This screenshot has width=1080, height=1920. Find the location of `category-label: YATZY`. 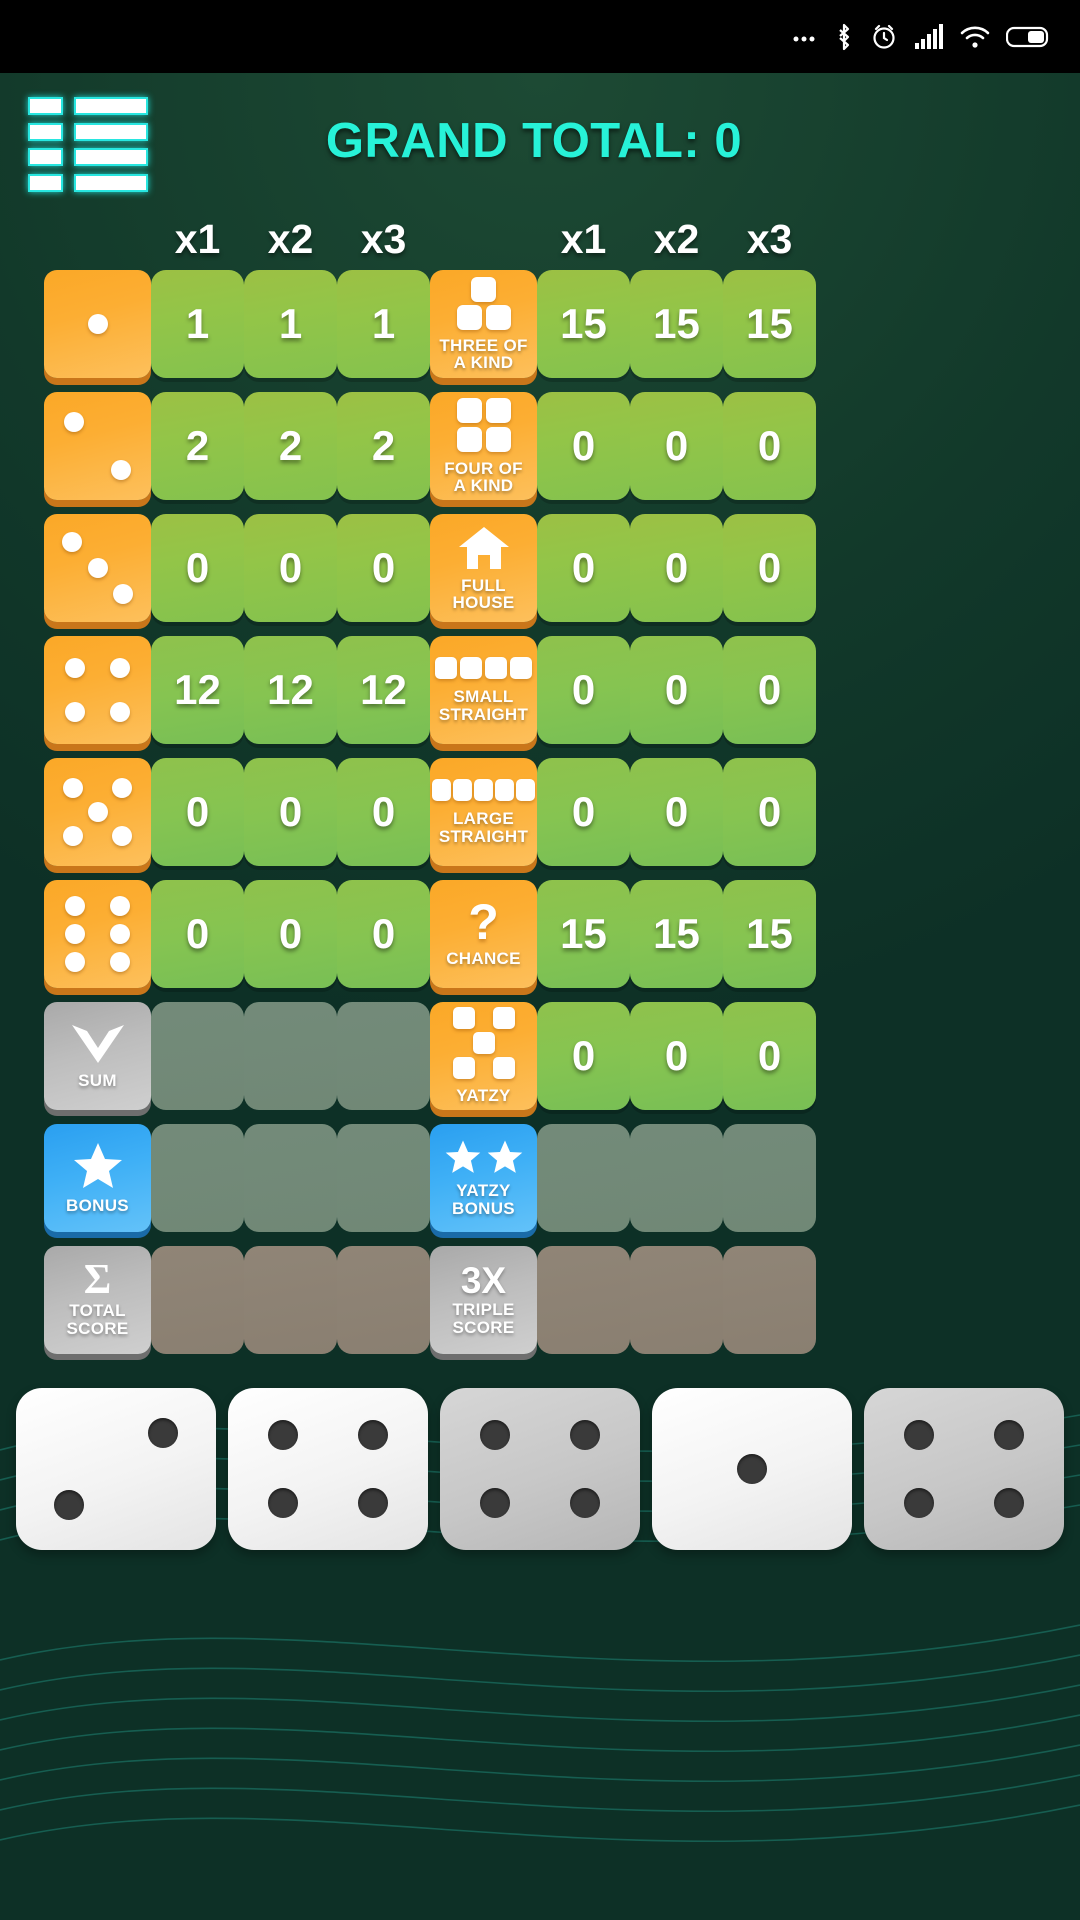

category-label: YATZY is located at coordinates (483, 1096).